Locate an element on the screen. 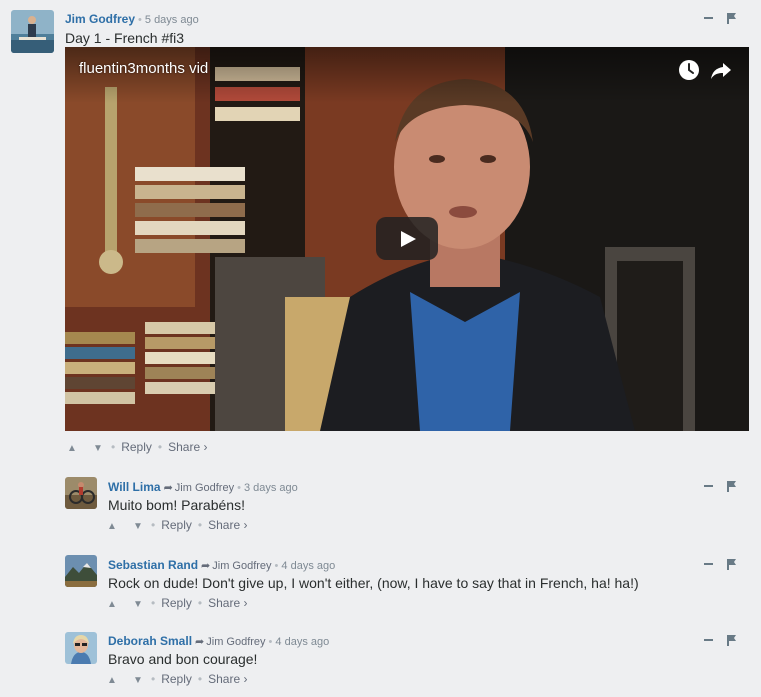 The height and width of the screenshot is (697, 761). video-title: fluentin3months vid is located at coordinates (143, 68).